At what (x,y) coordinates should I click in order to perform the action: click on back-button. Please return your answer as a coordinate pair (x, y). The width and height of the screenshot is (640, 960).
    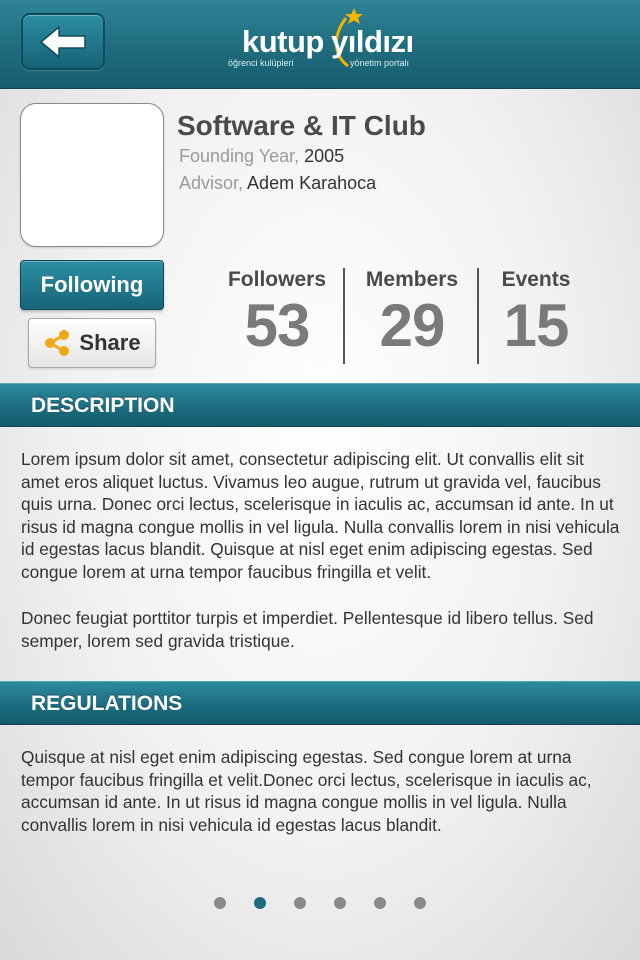
    Looking at the image, I should click on (63, 41).